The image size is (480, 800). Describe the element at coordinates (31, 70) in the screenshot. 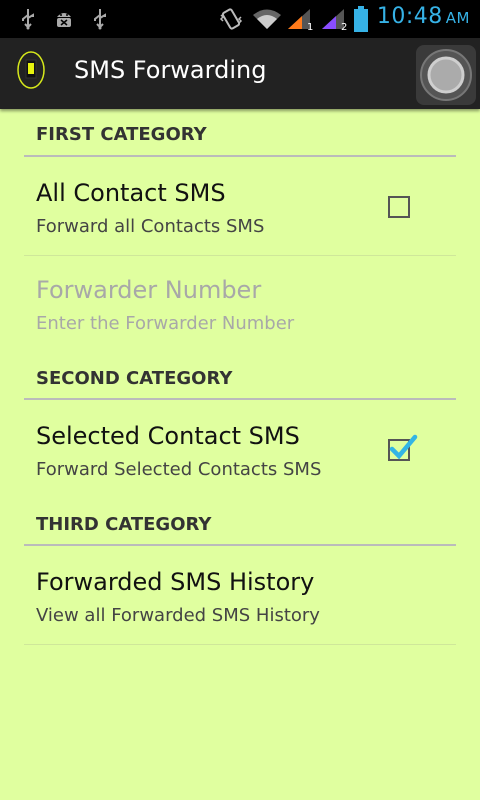

I see `sms-app-icon` at that location.